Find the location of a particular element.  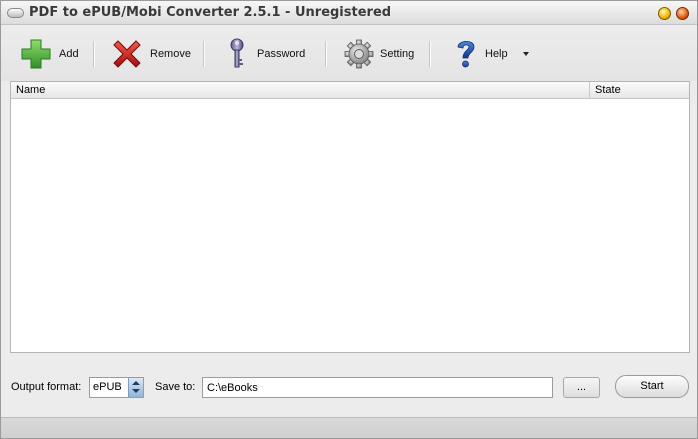

save-to-label: Save to: is located at coordinates (175, 387).